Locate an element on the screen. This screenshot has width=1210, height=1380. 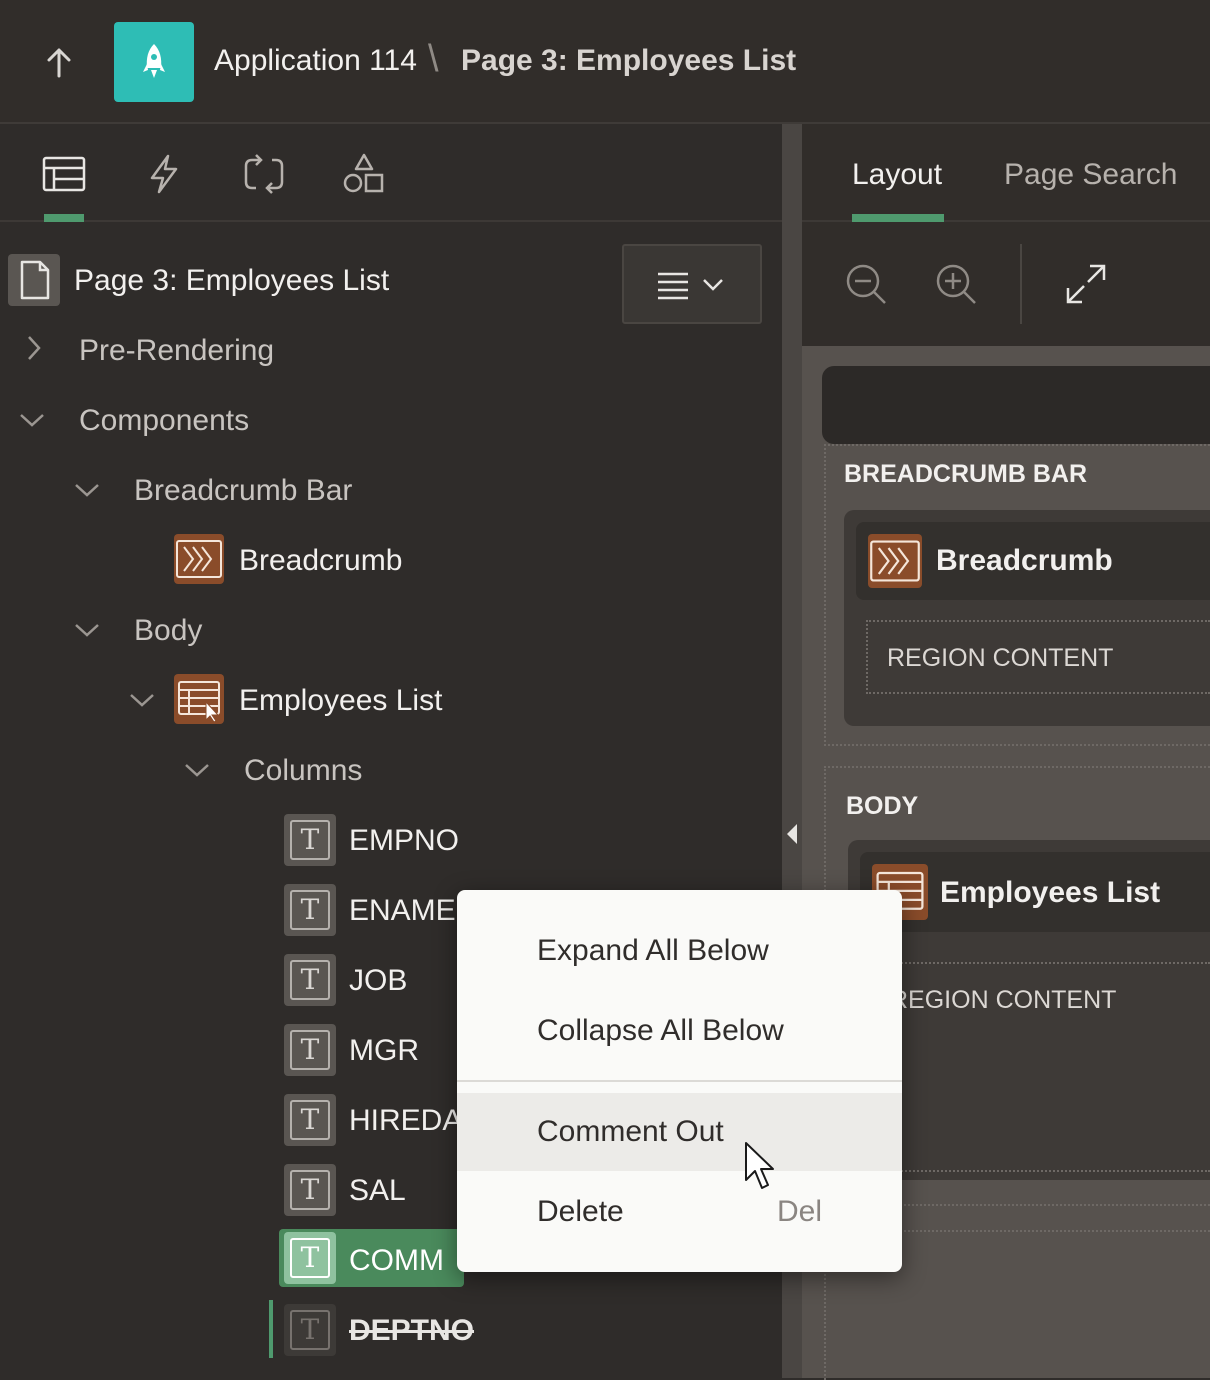
menu-lines-icon is located at coordinates (690, 286).